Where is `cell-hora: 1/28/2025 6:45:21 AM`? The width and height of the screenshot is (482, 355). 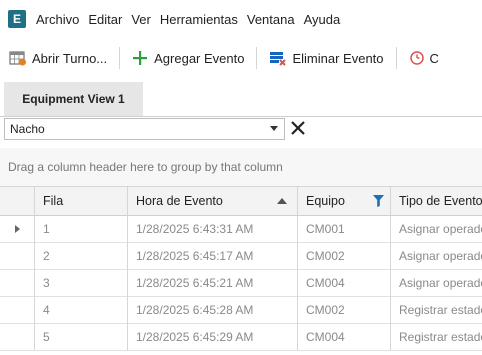
cell-hora: 1/28/2025 6:45:21 AM is located at coordinates (213, 282).